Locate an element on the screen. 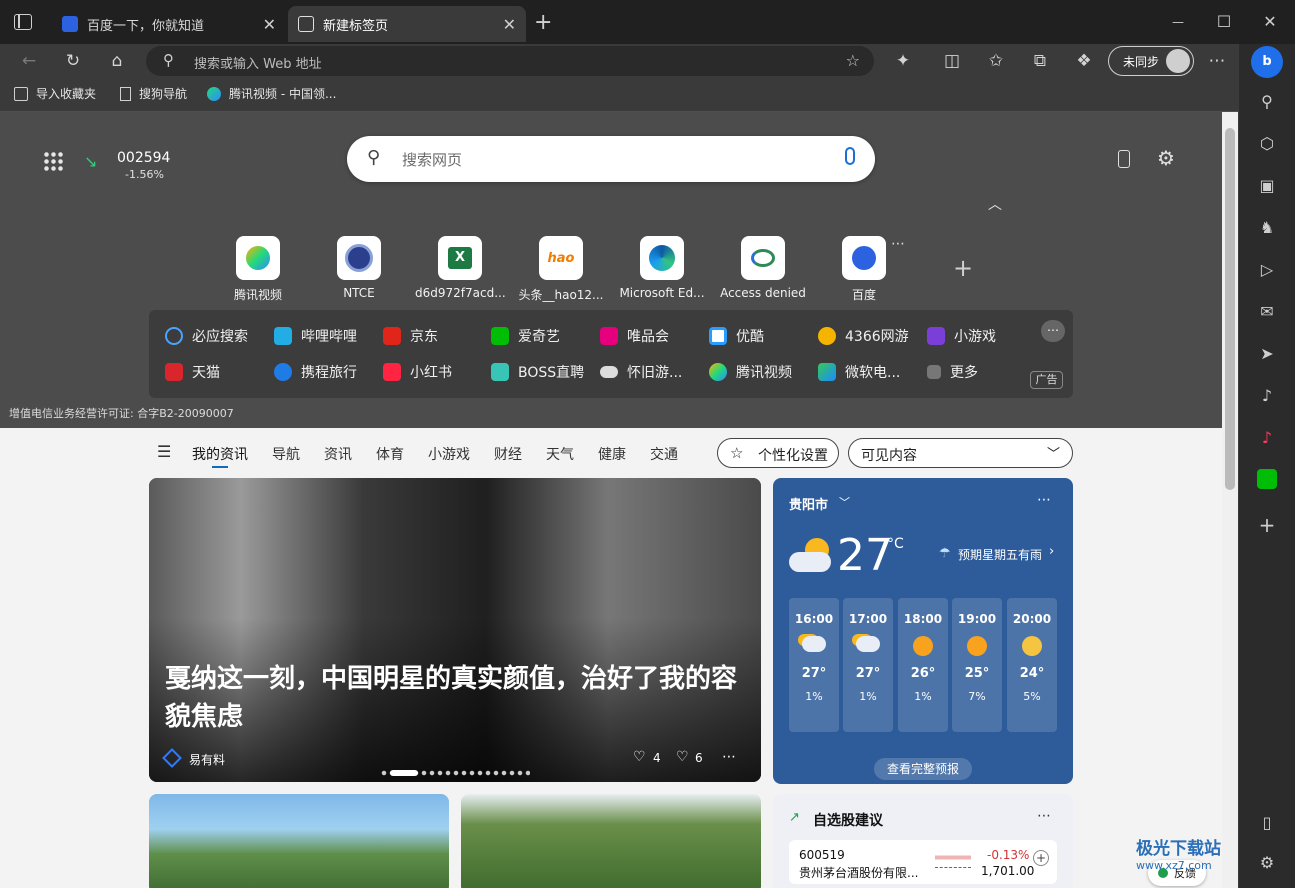  app-launcher-icon is located at coordinates (53, 161).